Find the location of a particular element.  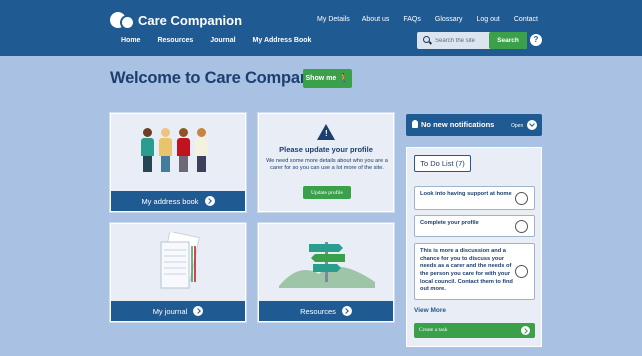

update-profile-button: Update profile is located at coordinates (327, 192).